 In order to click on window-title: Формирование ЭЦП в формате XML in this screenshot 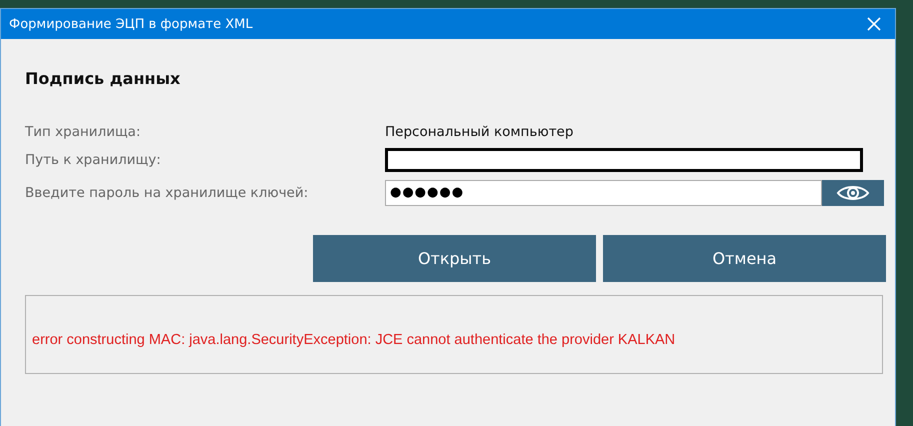, I will do `click(131, 24)`.